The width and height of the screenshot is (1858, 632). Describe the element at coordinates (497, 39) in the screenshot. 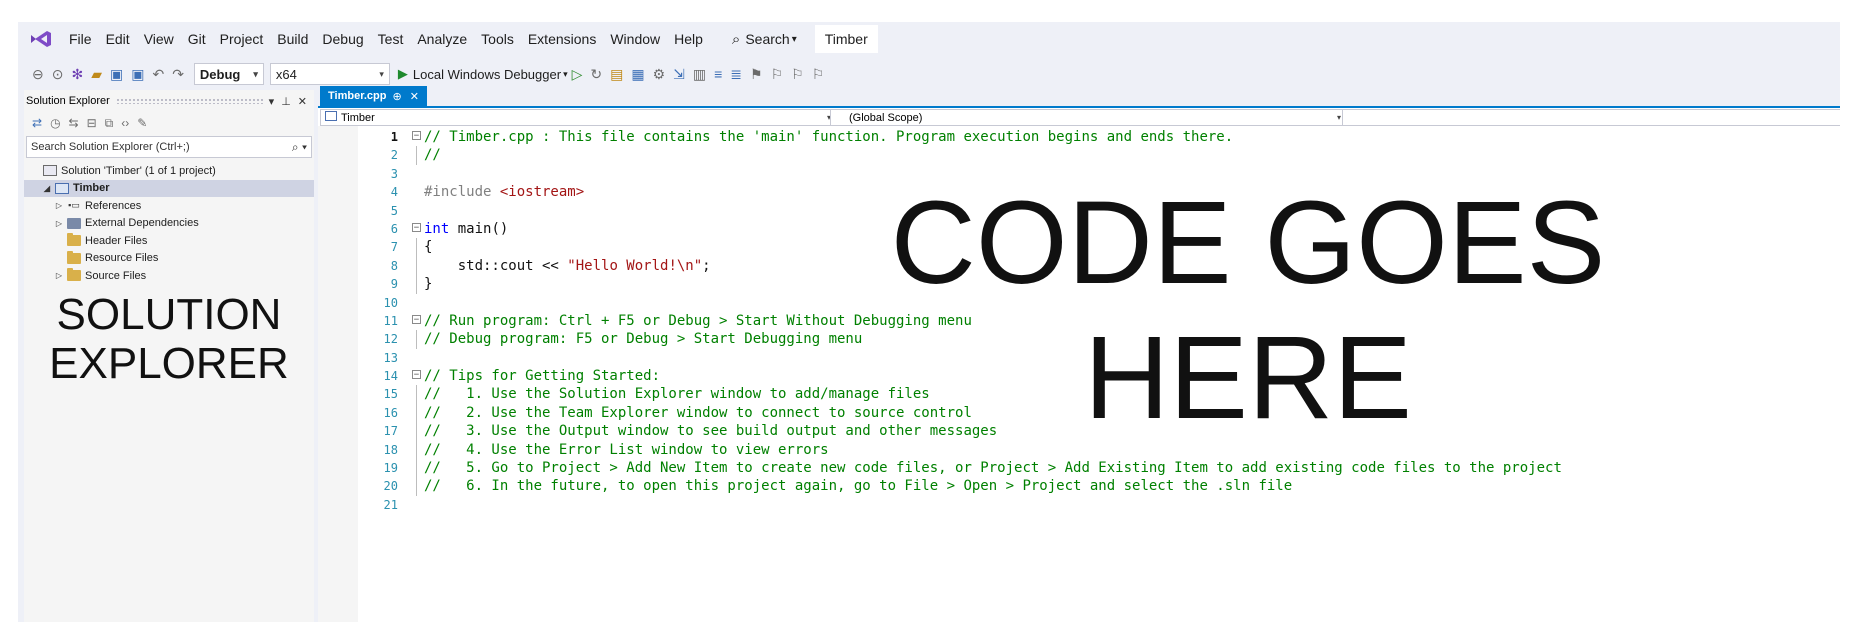

I see `menu-item-tools: Tools` at that location.